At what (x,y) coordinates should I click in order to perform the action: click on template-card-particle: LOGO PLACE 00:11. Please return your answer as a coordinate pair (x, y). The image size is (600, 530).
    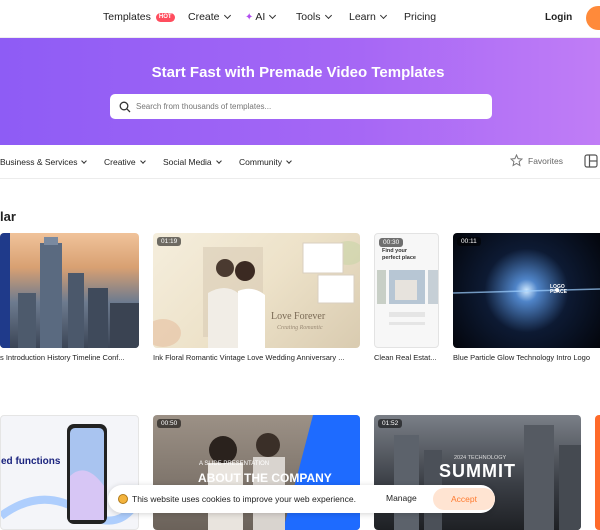
    Looking at the image, I should click on (526, 290).